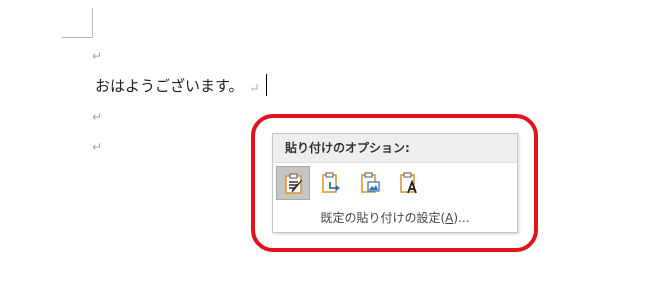 This screenshot has height=285, width=649. I want to click on clipboard-text-icon, so click(408, 183).